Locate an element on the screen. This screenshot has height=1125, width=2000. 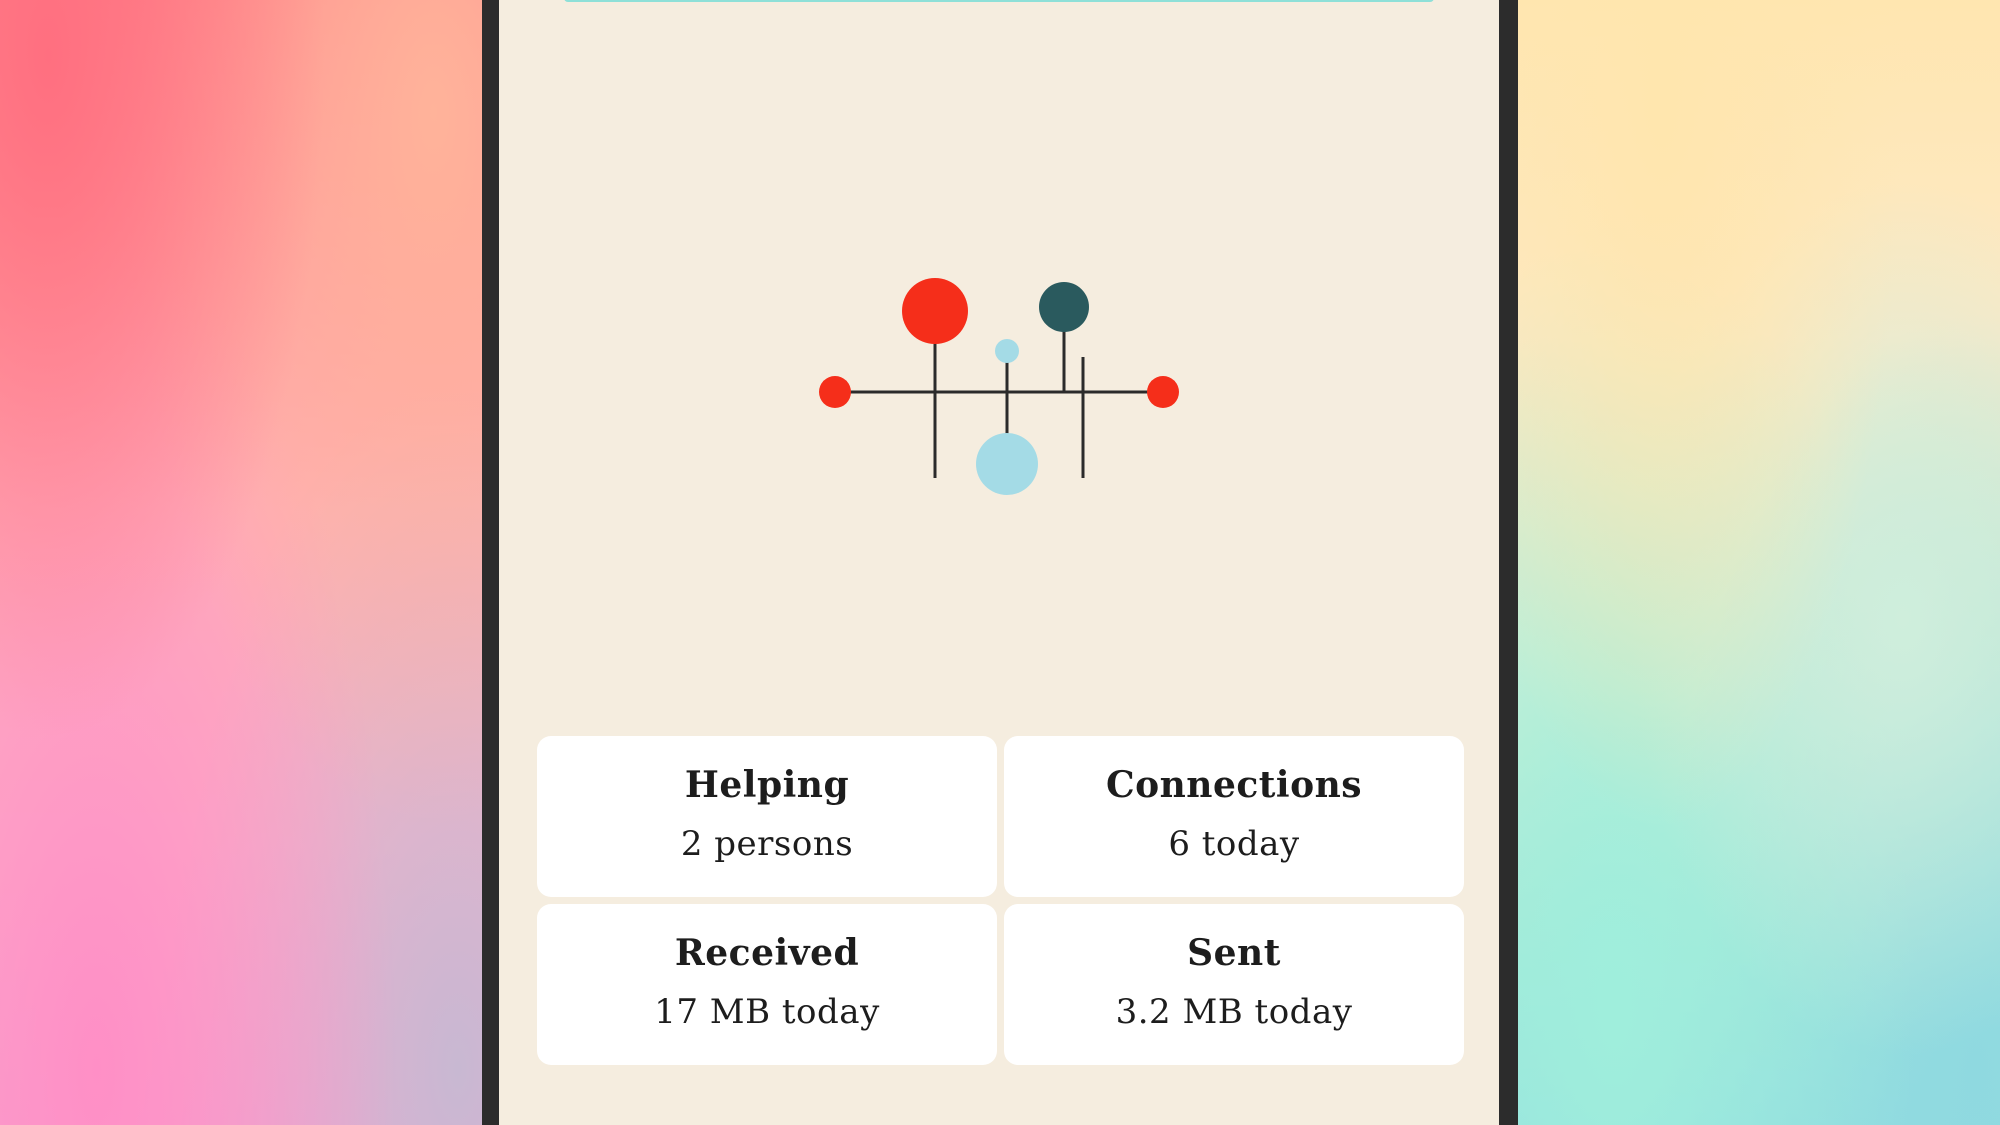
stat-card-connections: Connections 6 today is located at coordinates (1234, 816).